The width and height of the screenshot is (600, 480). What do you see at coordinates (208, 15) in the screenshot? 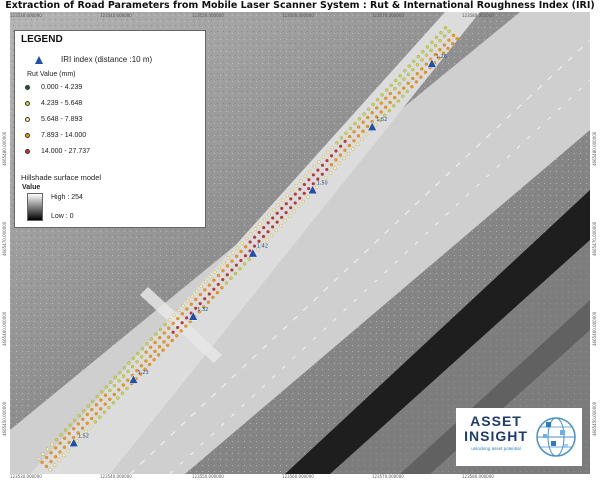
I see `grid-coordinate-label: 123550.000000` at bounding box center [208, 15].